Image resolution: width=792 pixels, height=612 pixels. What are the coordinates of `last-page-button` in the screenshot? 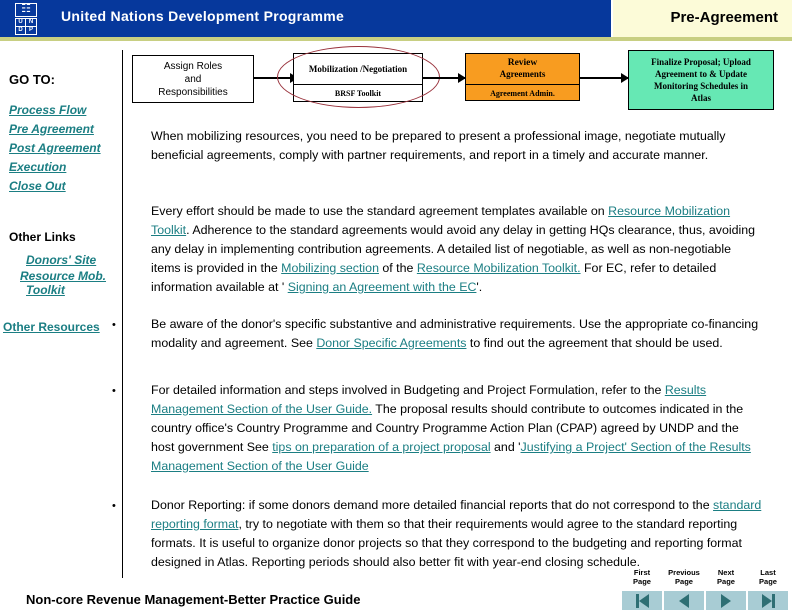 It's located at (768, 600).